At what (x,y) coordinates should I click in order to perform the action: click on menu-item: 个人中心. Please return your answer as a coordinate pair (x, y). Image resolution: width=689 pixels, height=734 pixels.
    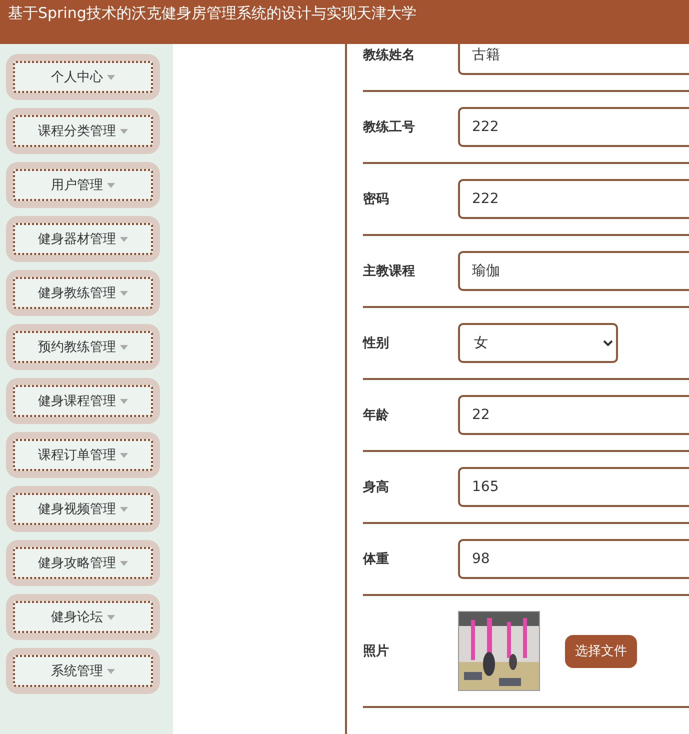
    Looking at the image, I should click on (83, 77).